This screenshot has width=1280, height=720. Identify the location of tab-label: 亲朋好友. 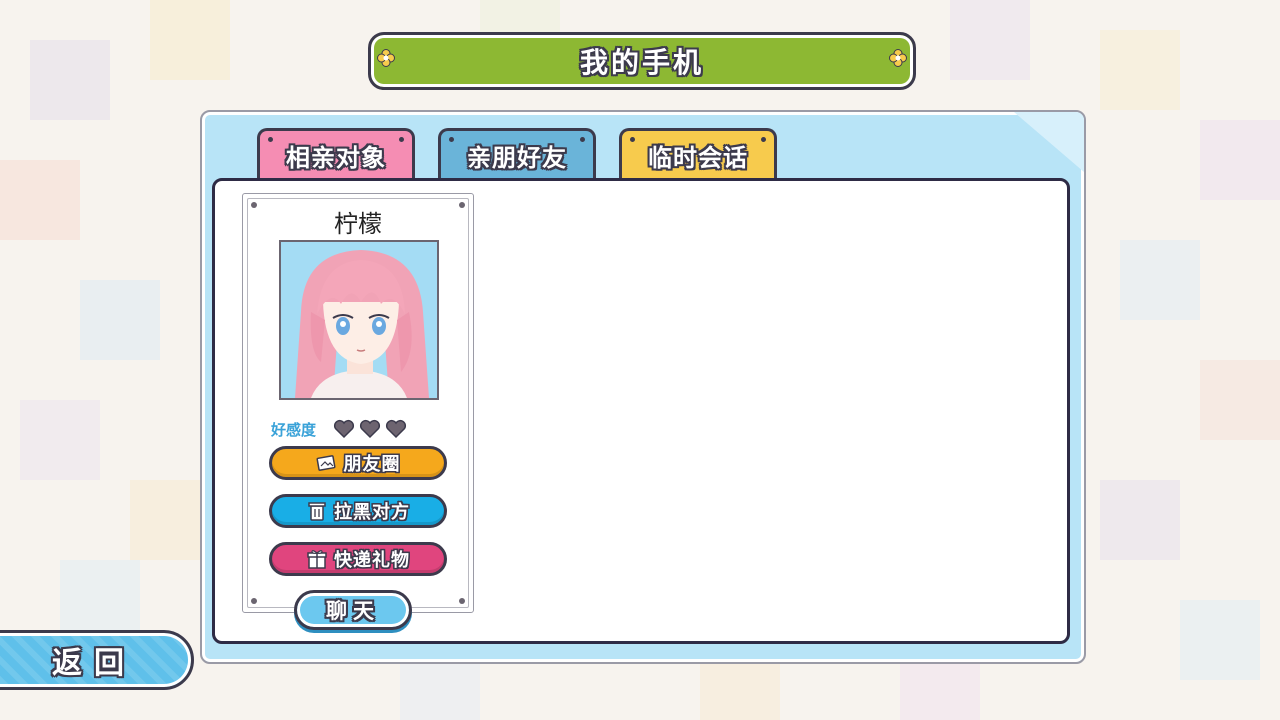
(517, 158).